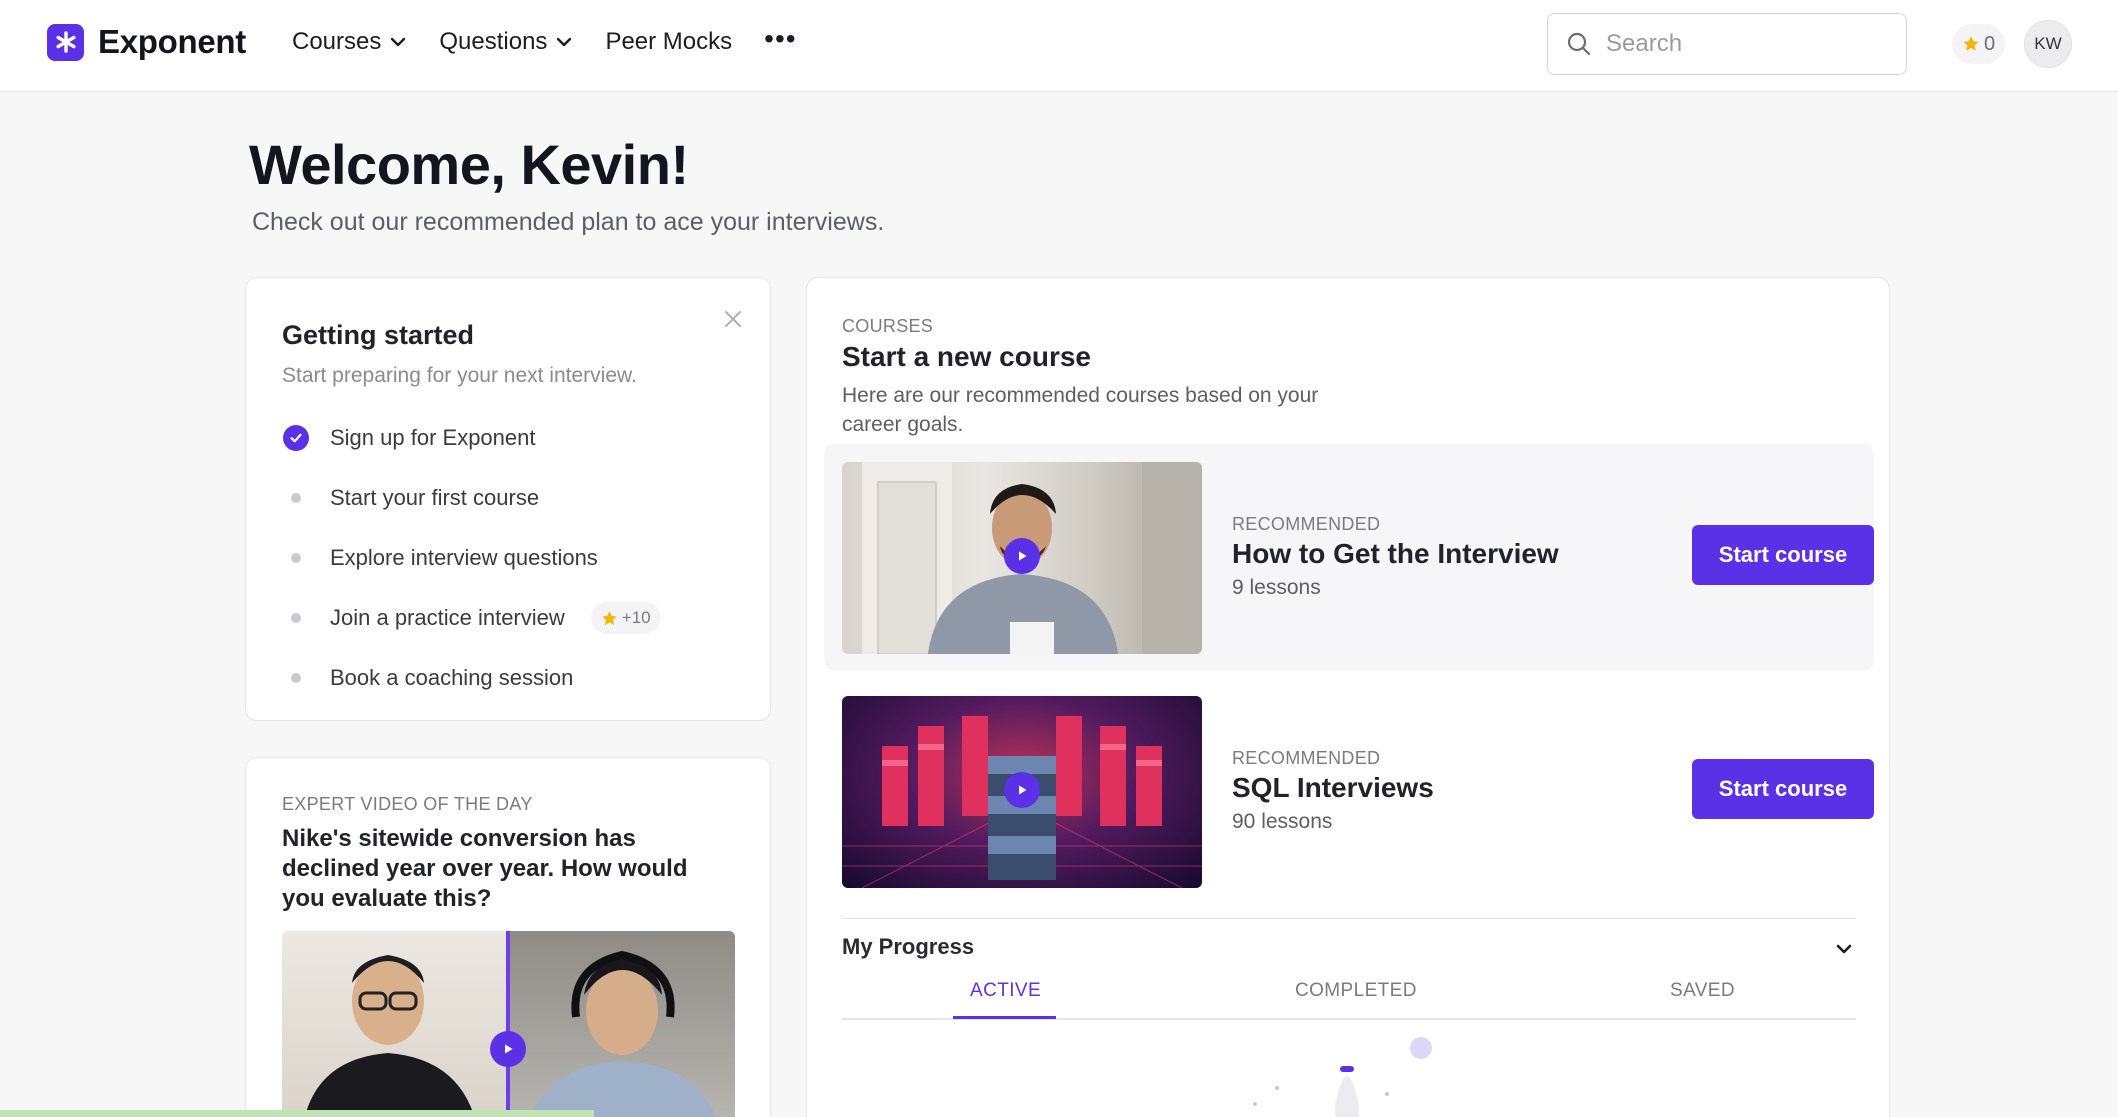 The width and height of the screenshot is (2118, 1117). Describe the element at coordinates (1395, 554) in the screenshot. I see `course-name: How to Get the Interview` at that location.